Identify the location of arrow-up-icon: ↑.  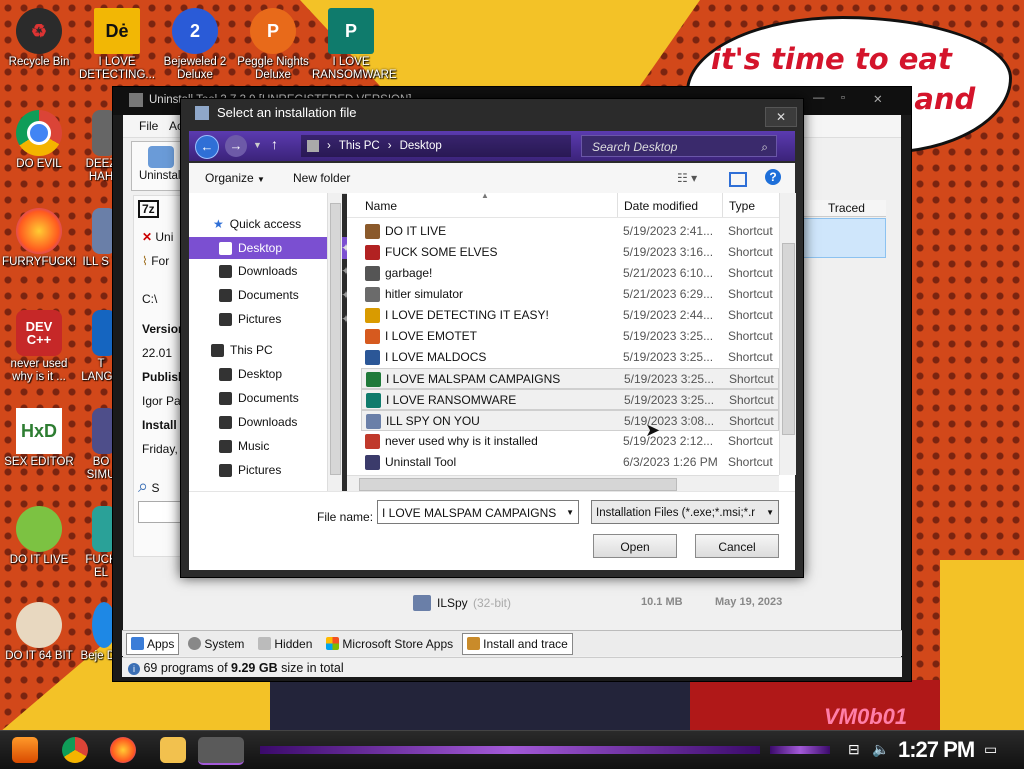
(274, 144).